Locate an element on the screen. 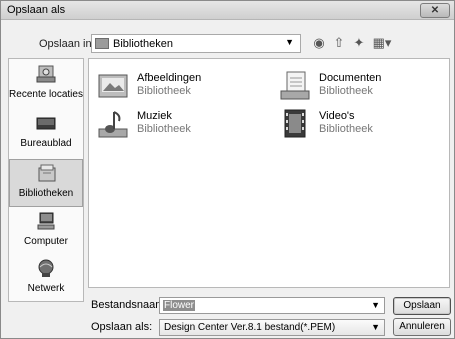  network-icon is located at coordinates (46, 268).